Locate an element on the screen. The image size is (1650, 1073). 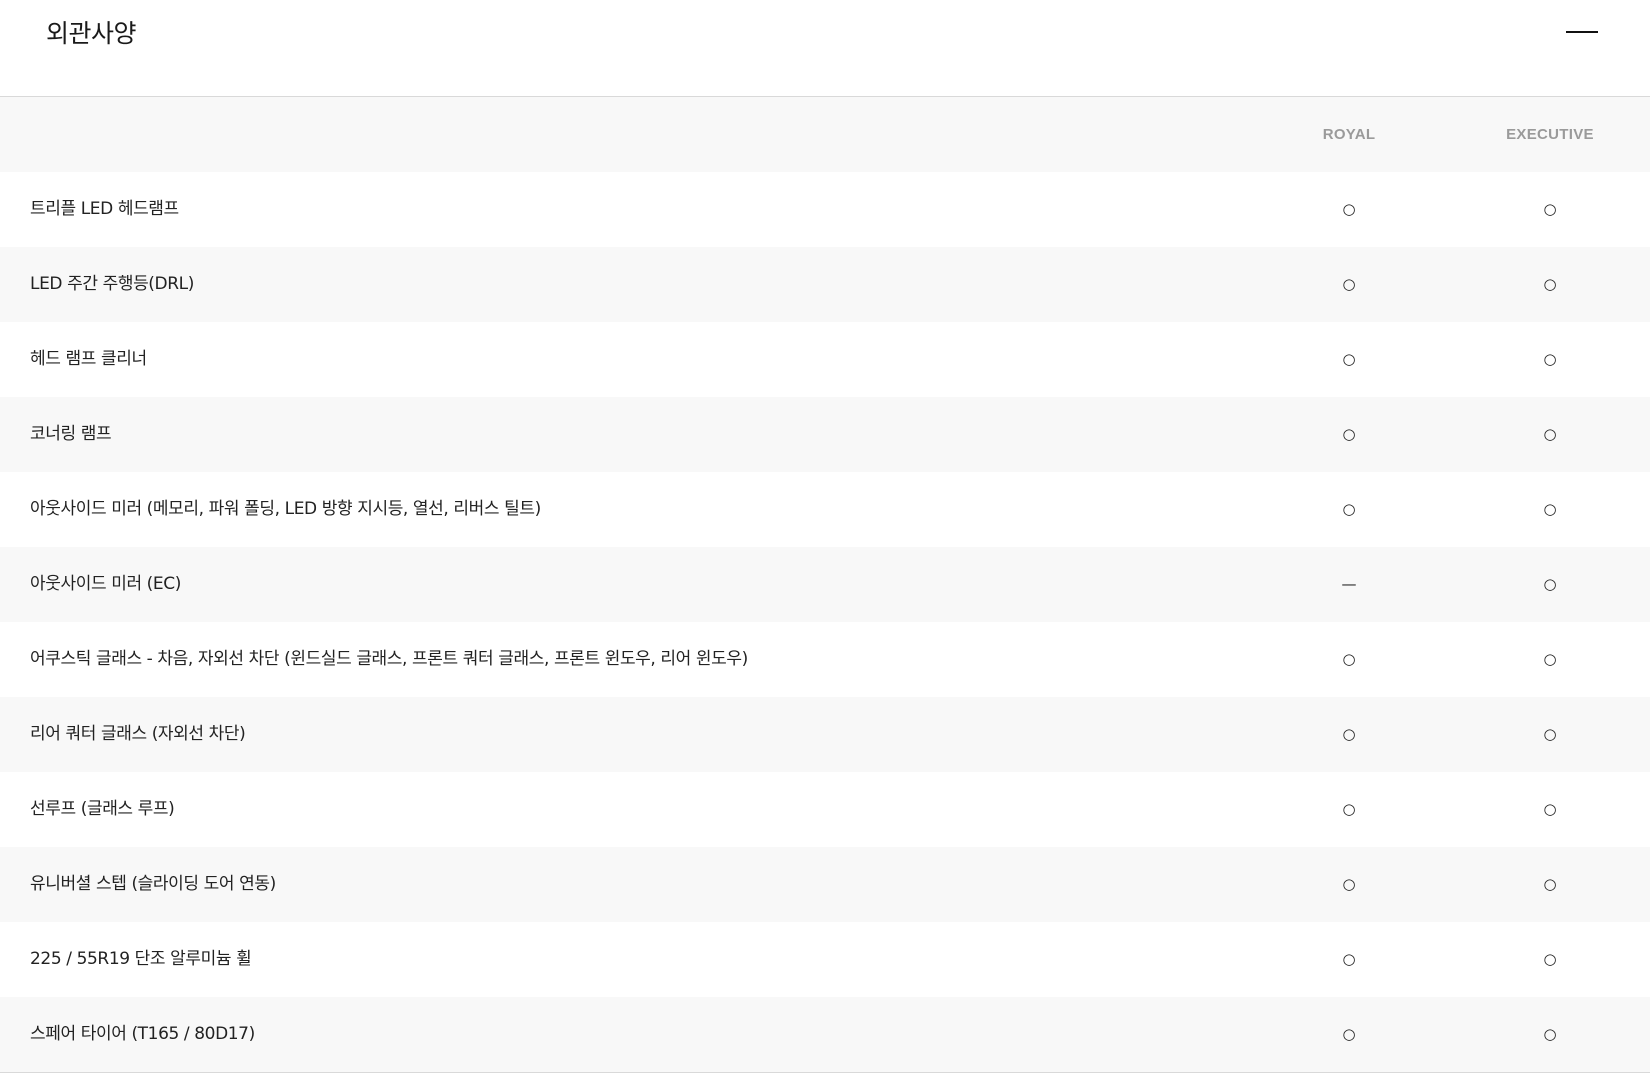
table-row: 선루프 (글래스 루프) ○ ○ is located at coordinates (825, 809).